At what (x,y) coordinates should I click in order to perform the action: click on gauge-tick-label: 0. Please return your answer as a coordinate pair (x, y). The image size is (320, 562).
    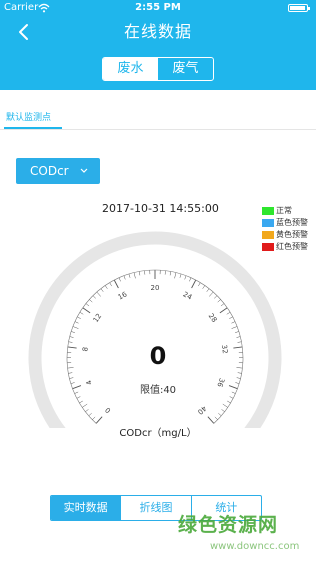
    Looking at the image, I should click on (108, 410).